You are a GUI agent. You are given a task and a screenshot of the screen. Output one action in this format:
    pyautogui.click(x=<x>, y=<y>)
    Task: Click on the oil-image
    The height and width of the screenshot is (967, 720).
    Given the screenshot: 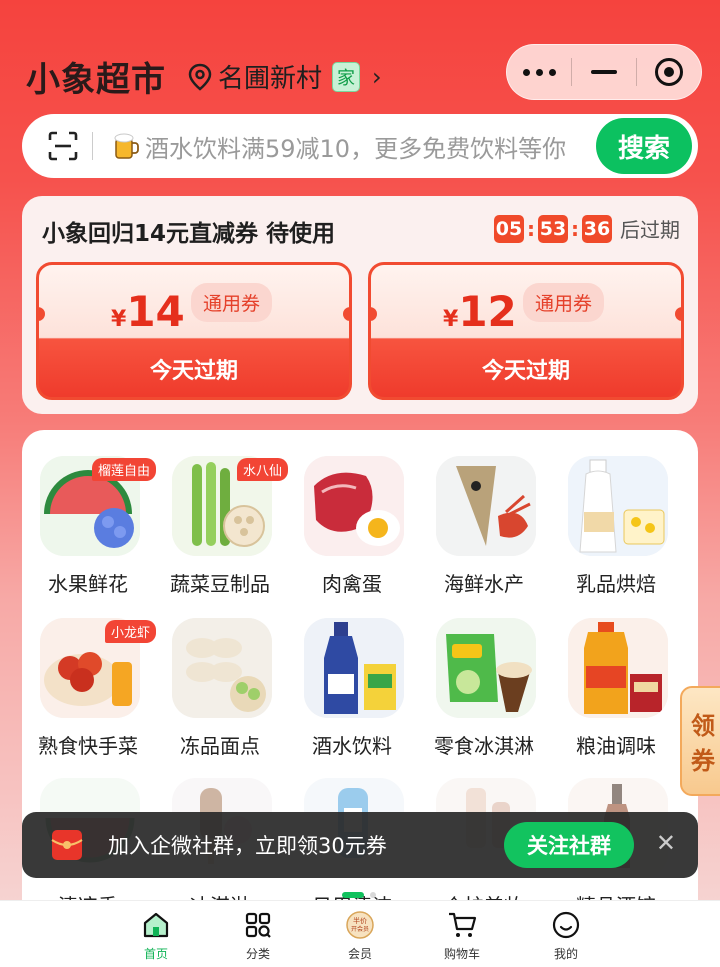 What is the action you would take?
    pyautogui.click(x=618, y=668)
    